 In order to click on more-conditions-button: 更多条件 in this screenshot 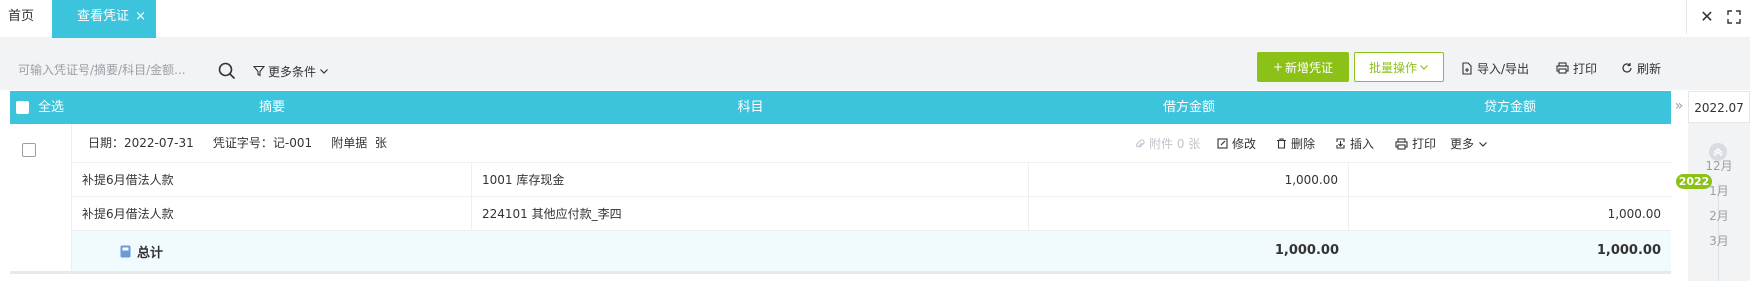, I will do `click(291, 71)`.